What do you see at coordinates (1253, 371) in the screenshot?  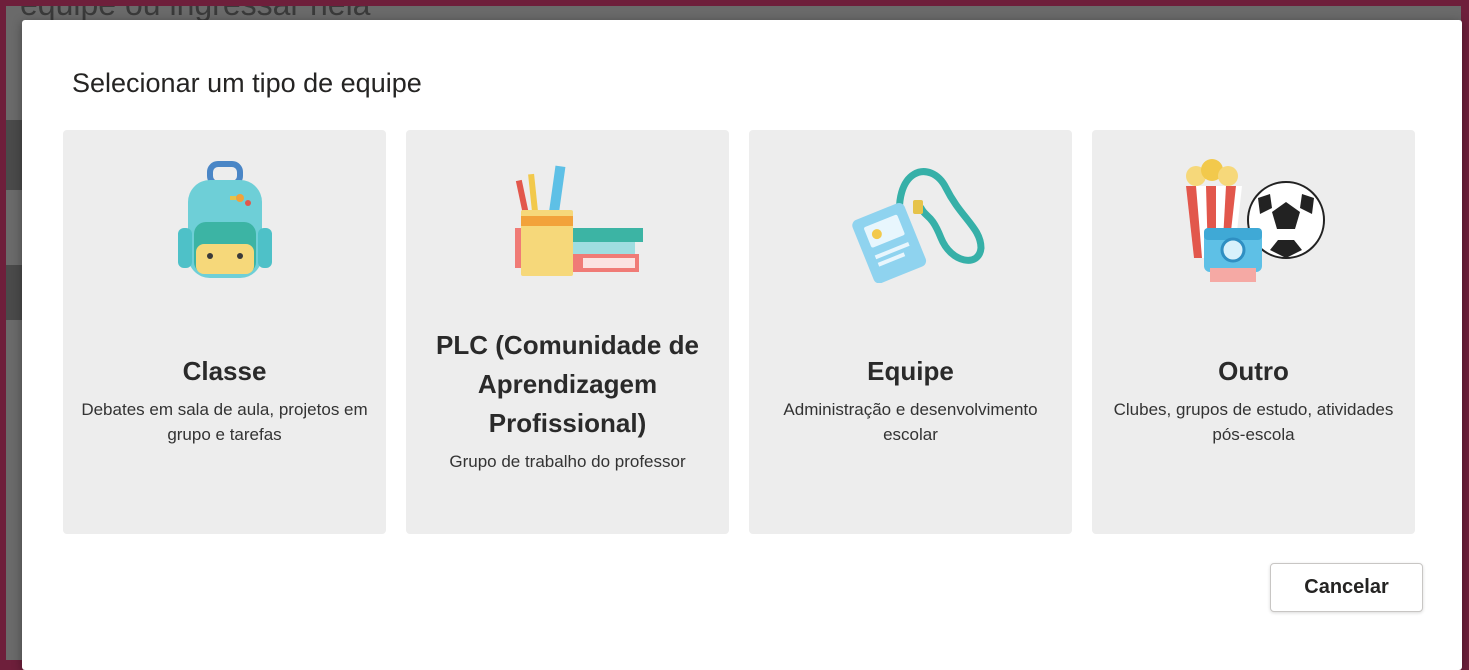 I see `card-title: Outro` at bounding box center [1253, 371].